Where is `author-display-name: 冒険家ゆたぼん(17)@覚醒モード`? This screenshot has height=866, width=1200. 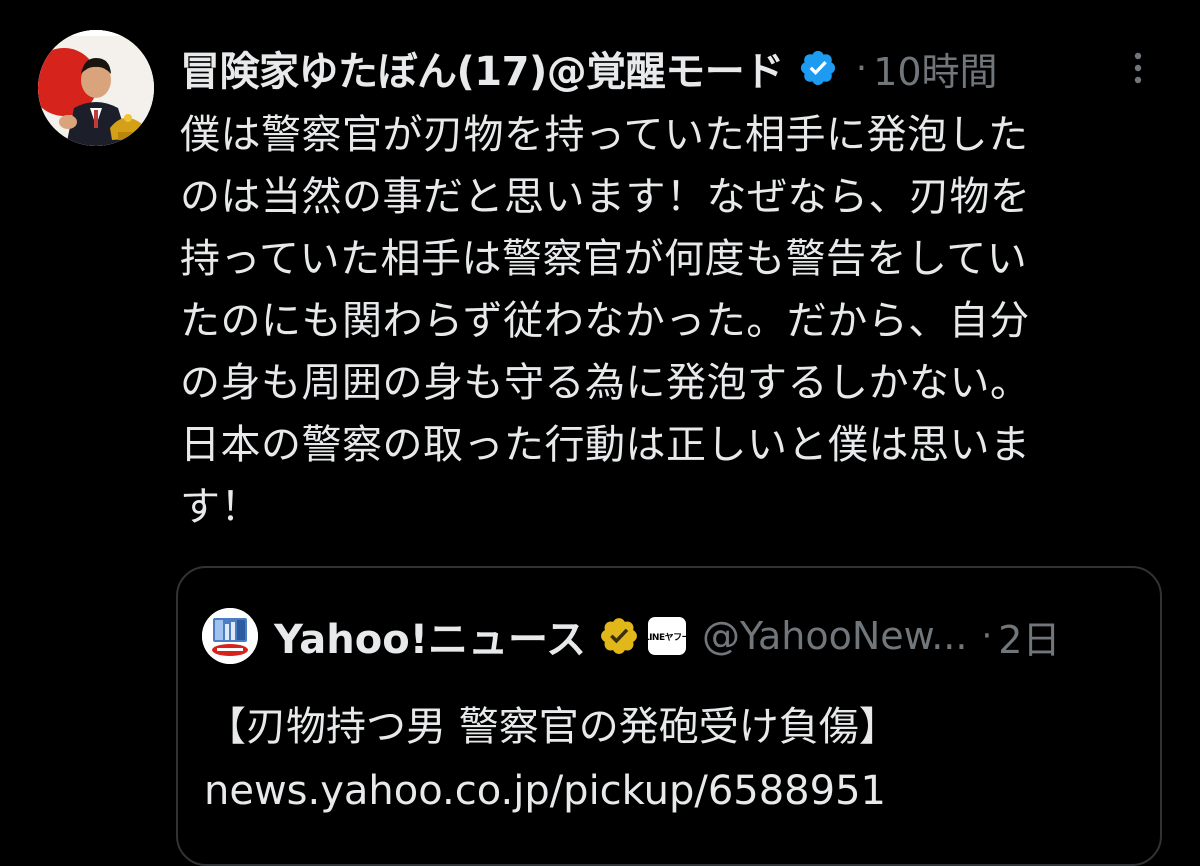
author-display-name: 冒険家ゆたぼん(17)@覚醒モード is located at coordinates (482, 68).